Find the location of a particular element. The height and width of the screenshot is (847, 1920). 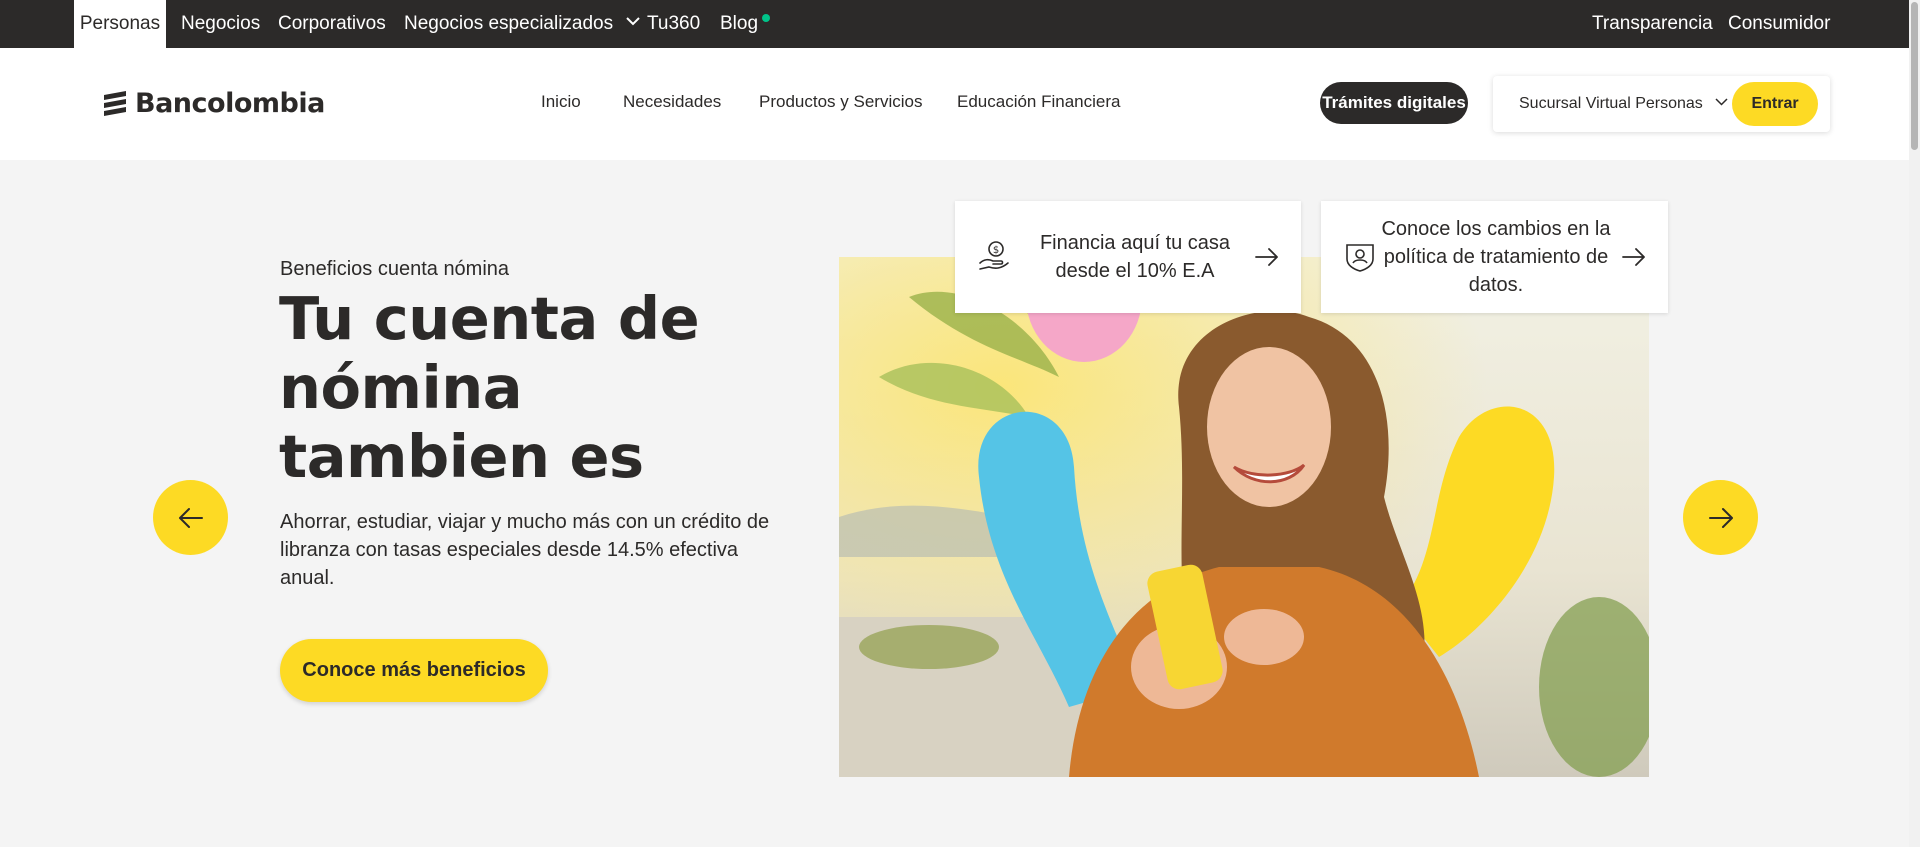

link-transparencia: Transparencia is located at coordinates (1652, 24).